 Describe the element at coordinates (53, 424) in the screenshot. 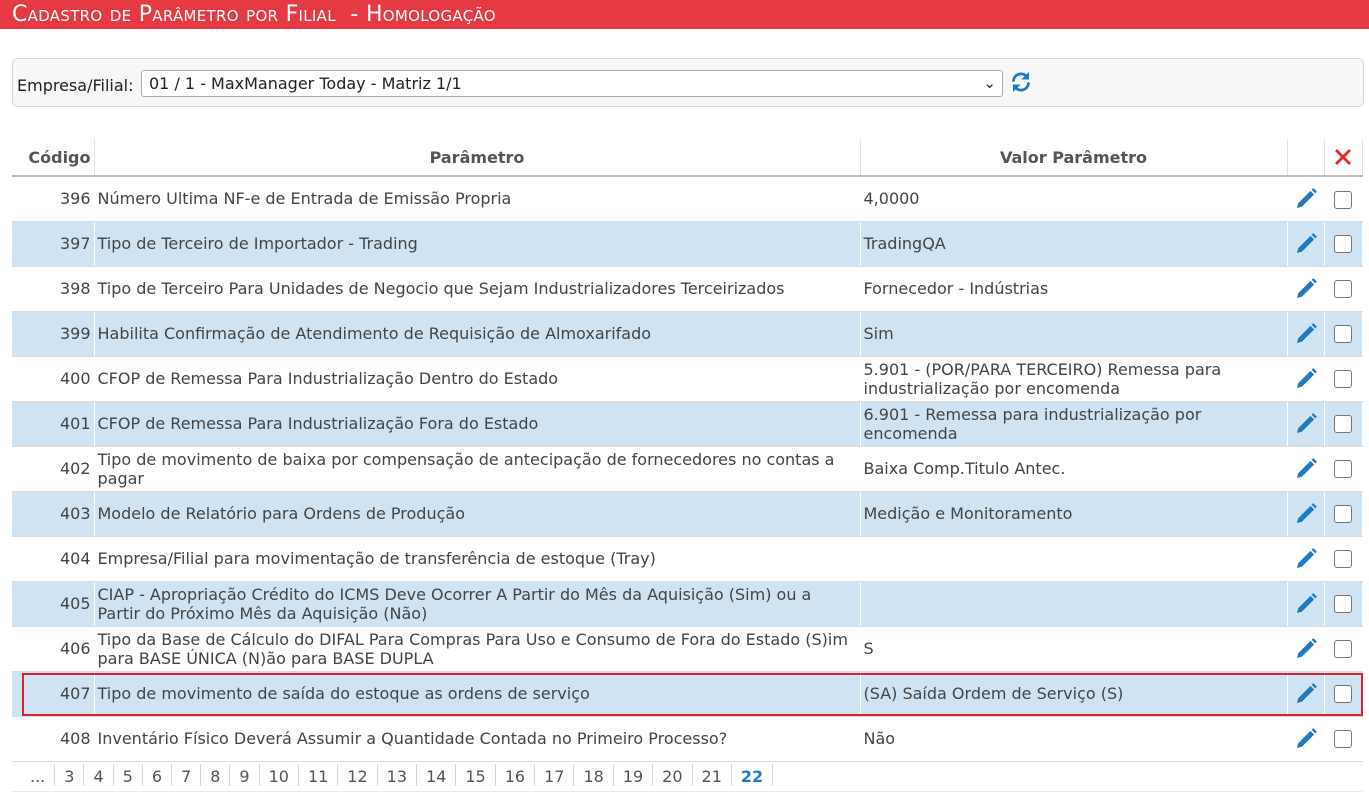

I see `cell-code: 401` at that location.